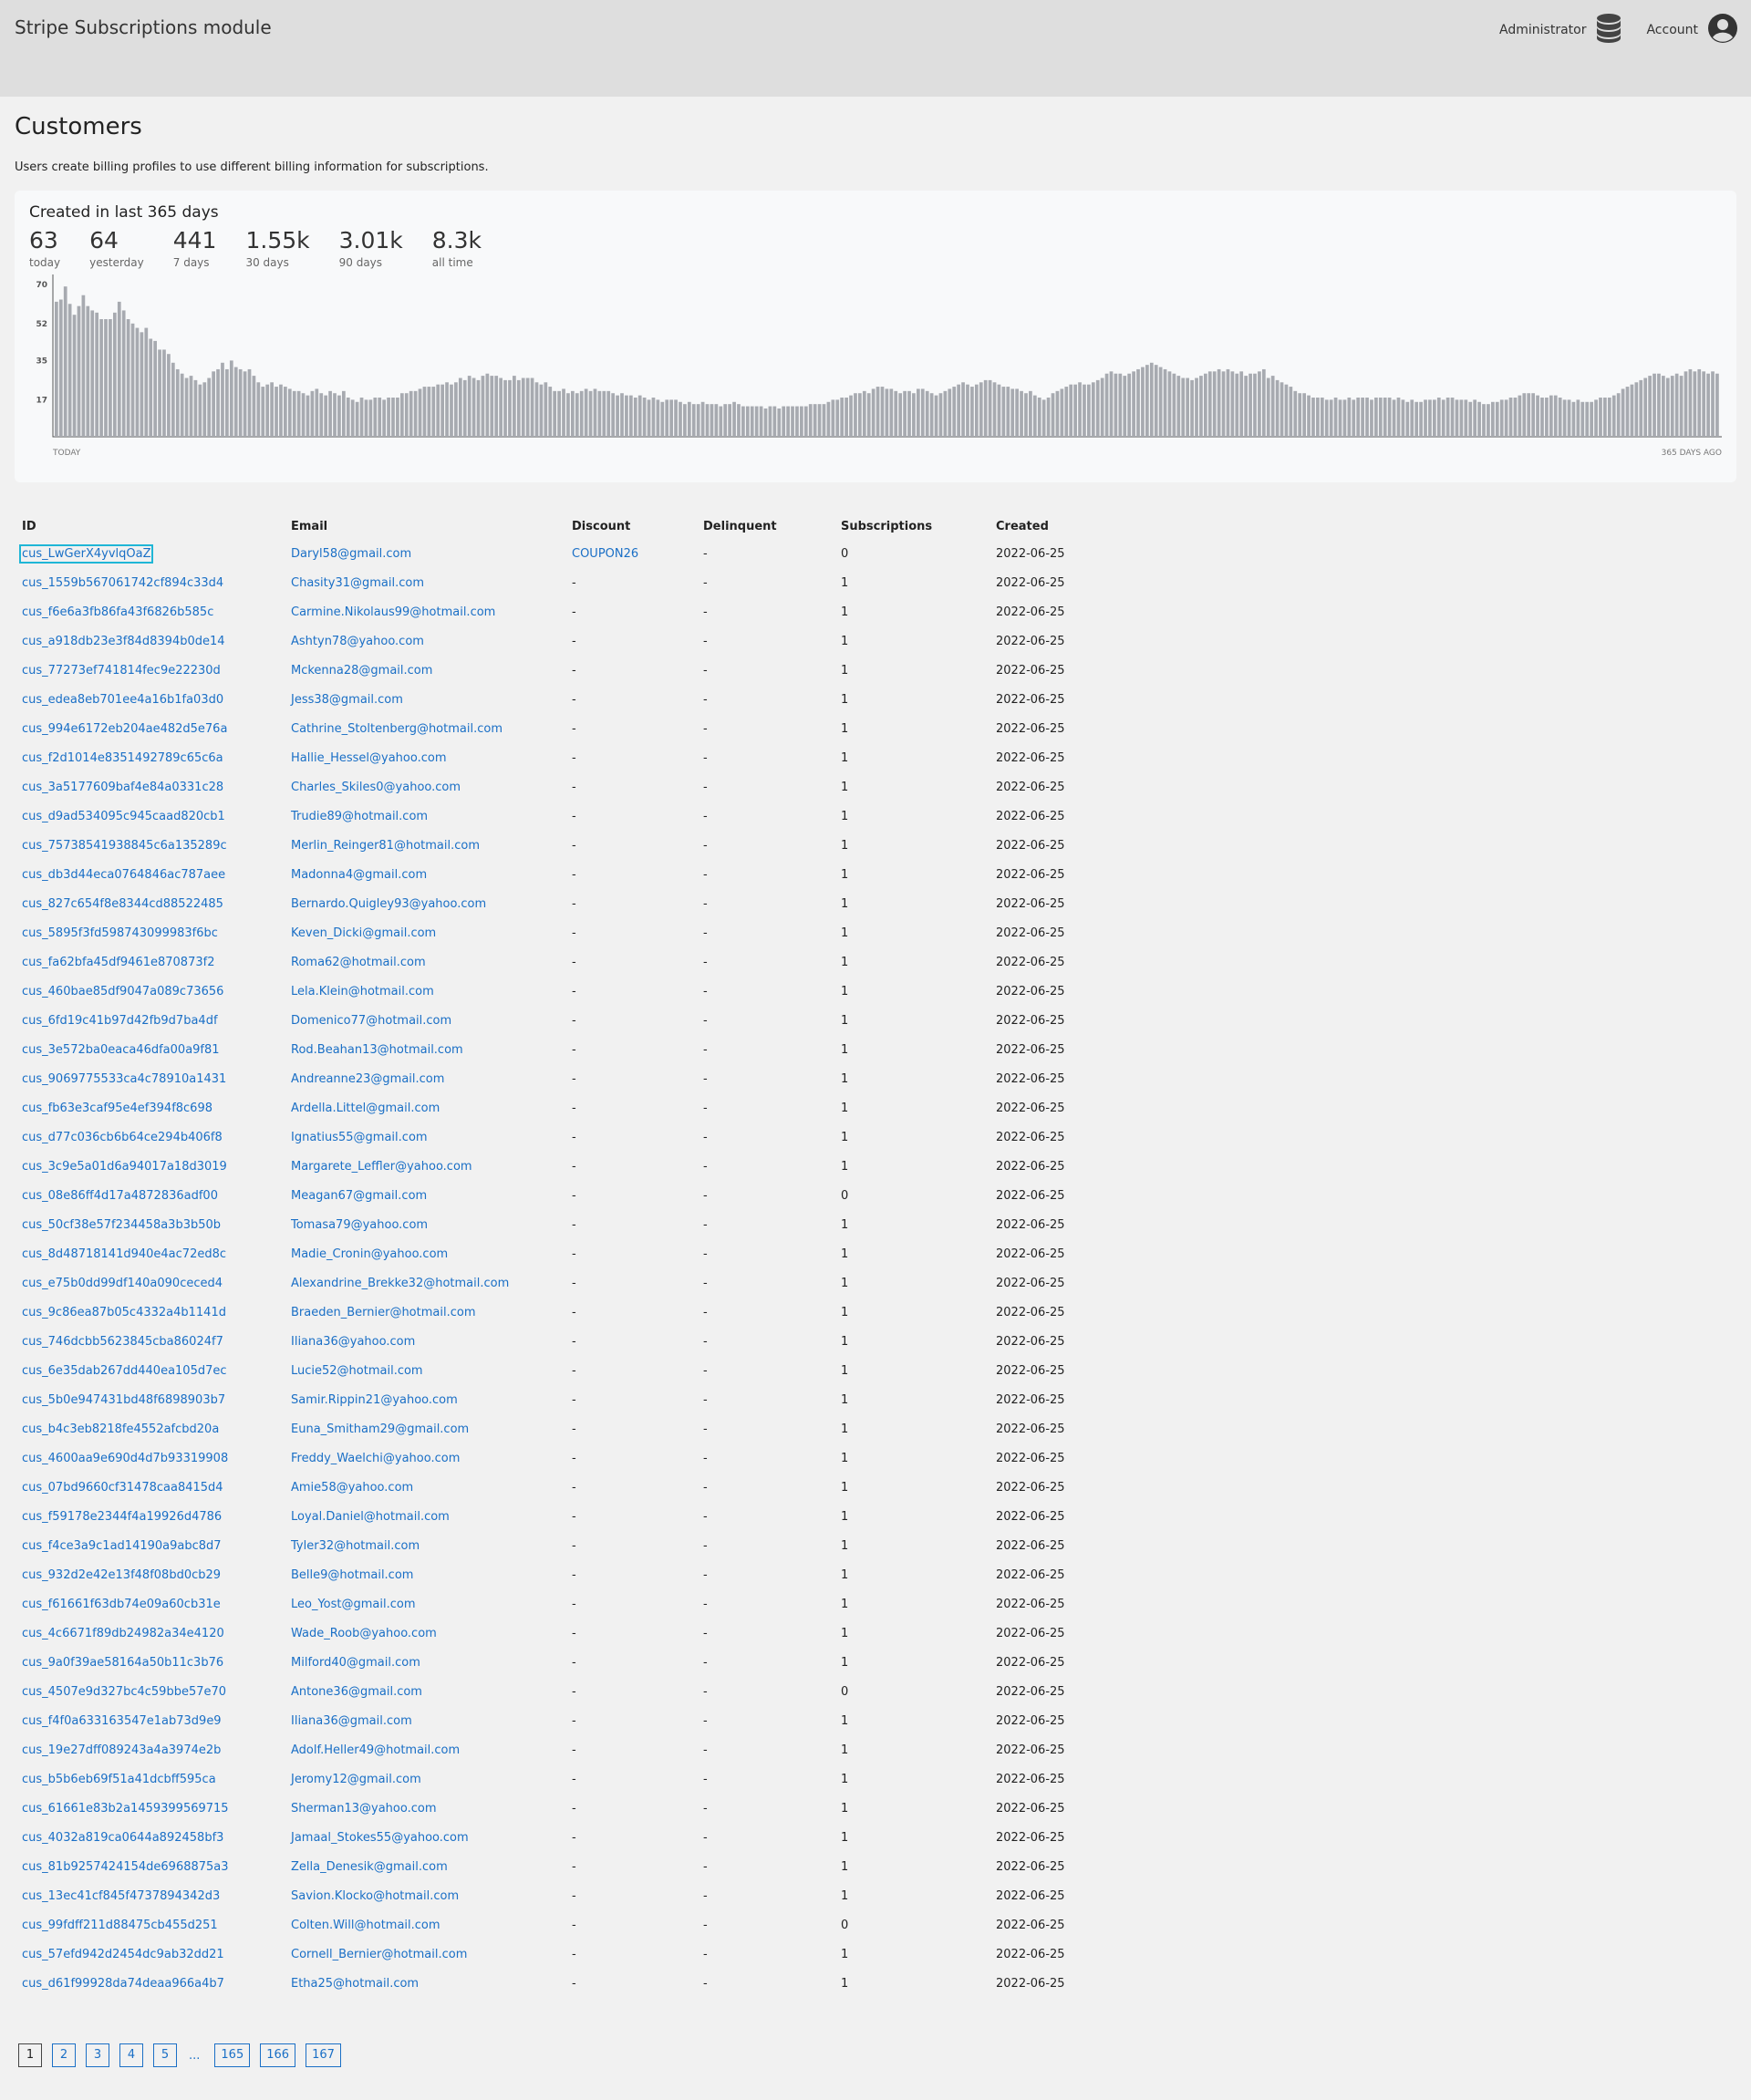  What do you see at coordinates (359, 1196) in the screenshot?
I see `customer-email-link: Meagan67@gmail.com` at bounding box center [359, 1196].